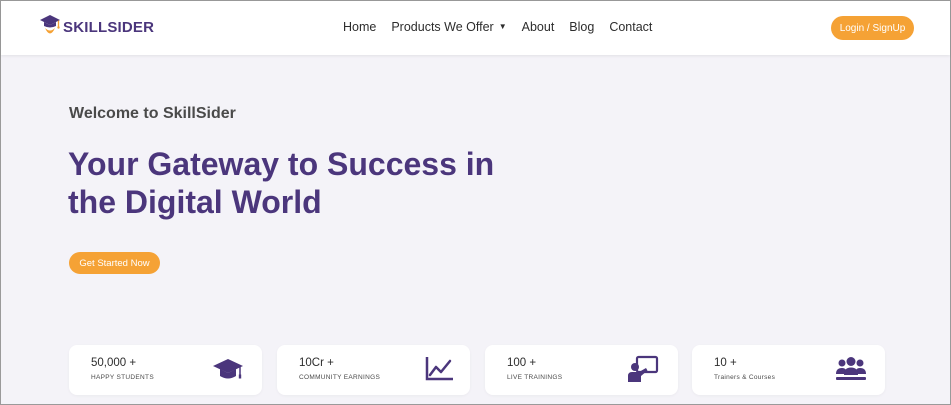  I want to click on stat-value: 100 +, so click(522, 363).